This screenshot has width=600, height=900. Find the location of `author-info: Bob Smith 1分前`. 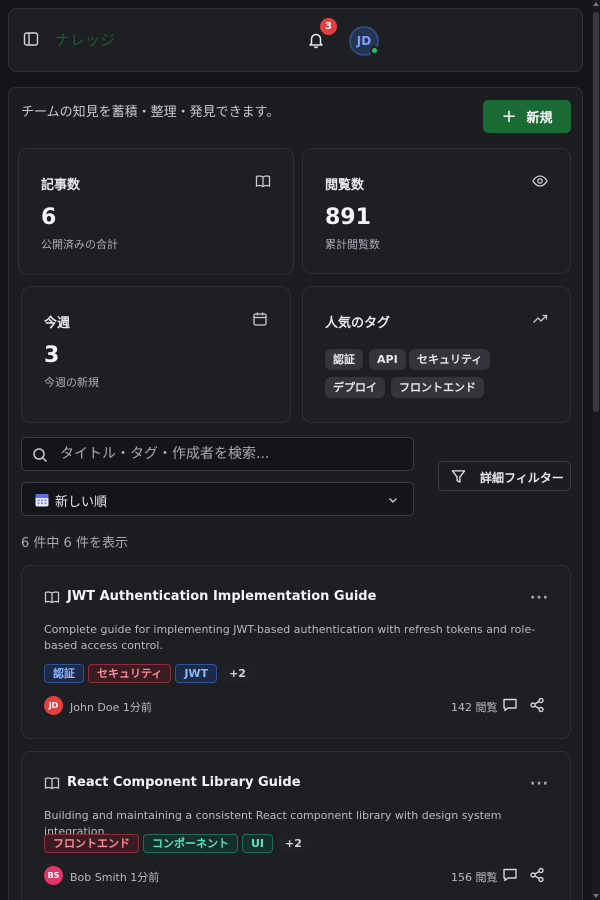

author-info: Bob Smith 1分前 is located at coordinates (114, 877).